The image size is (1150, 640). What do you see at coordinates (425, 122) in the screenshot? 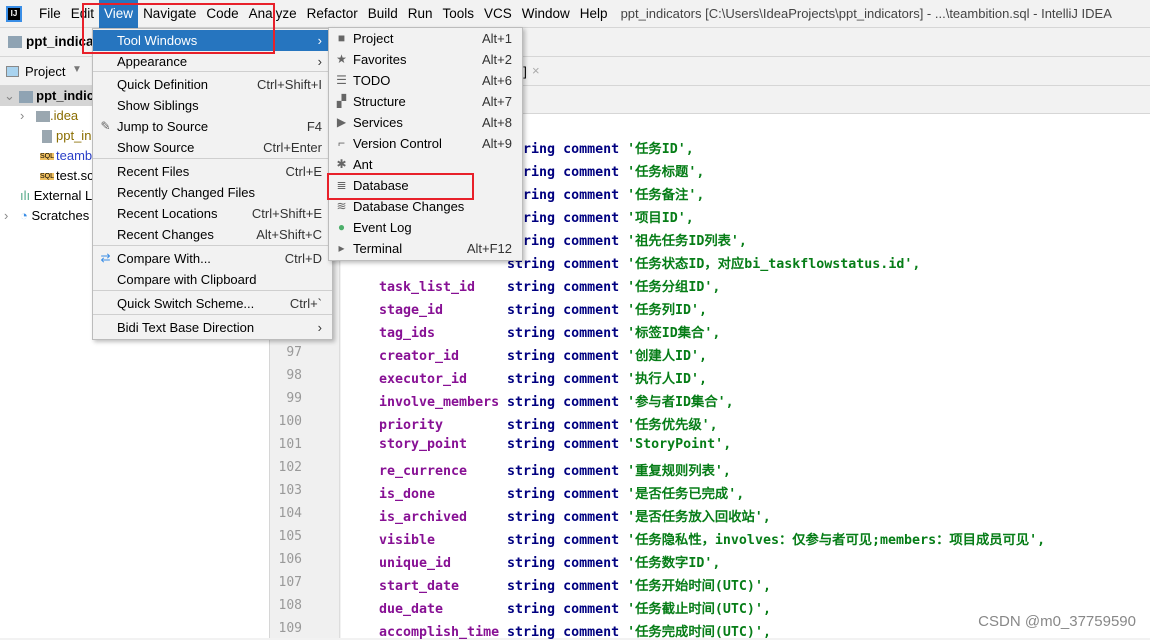
I see `tool-window-item-services: ▶ Services Alt+8` at bounding box center [425, 122].